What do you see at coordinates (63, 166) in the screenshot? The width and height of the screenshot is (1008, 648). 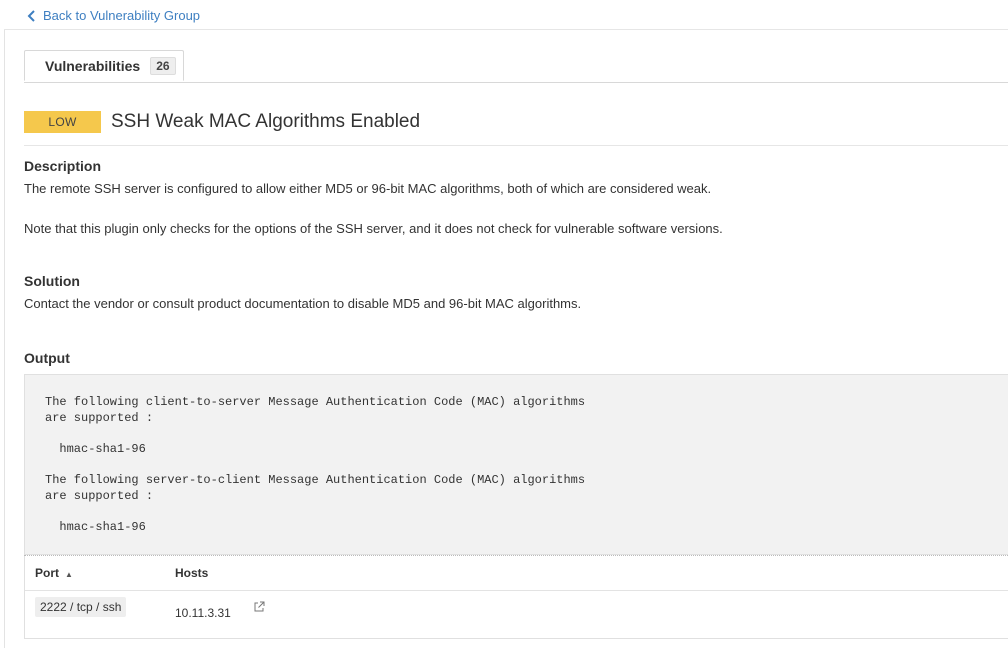 I see `description-heading: Description` at bounding box center [63, 166].